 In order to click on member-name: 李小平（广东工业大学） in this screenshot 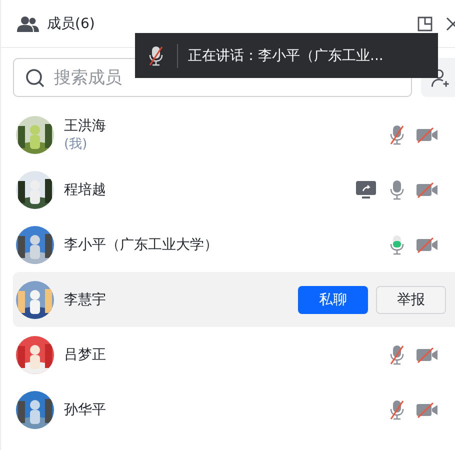, I will do `click(141, 245)`.